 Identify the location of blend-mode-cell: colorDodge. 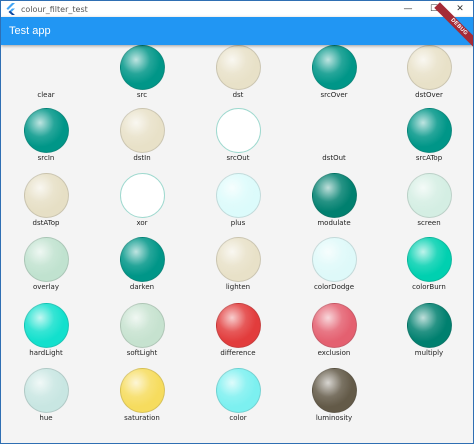
(334, 268).